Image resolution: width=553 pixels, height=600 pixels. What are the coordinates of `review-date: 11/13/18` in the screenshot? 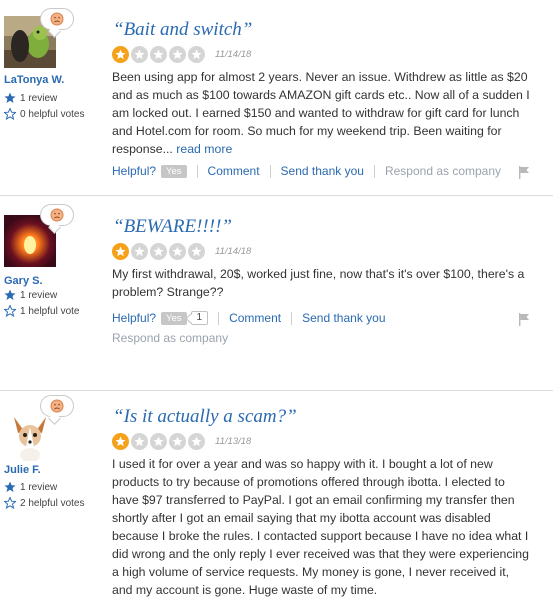 It's located at (233, 441).